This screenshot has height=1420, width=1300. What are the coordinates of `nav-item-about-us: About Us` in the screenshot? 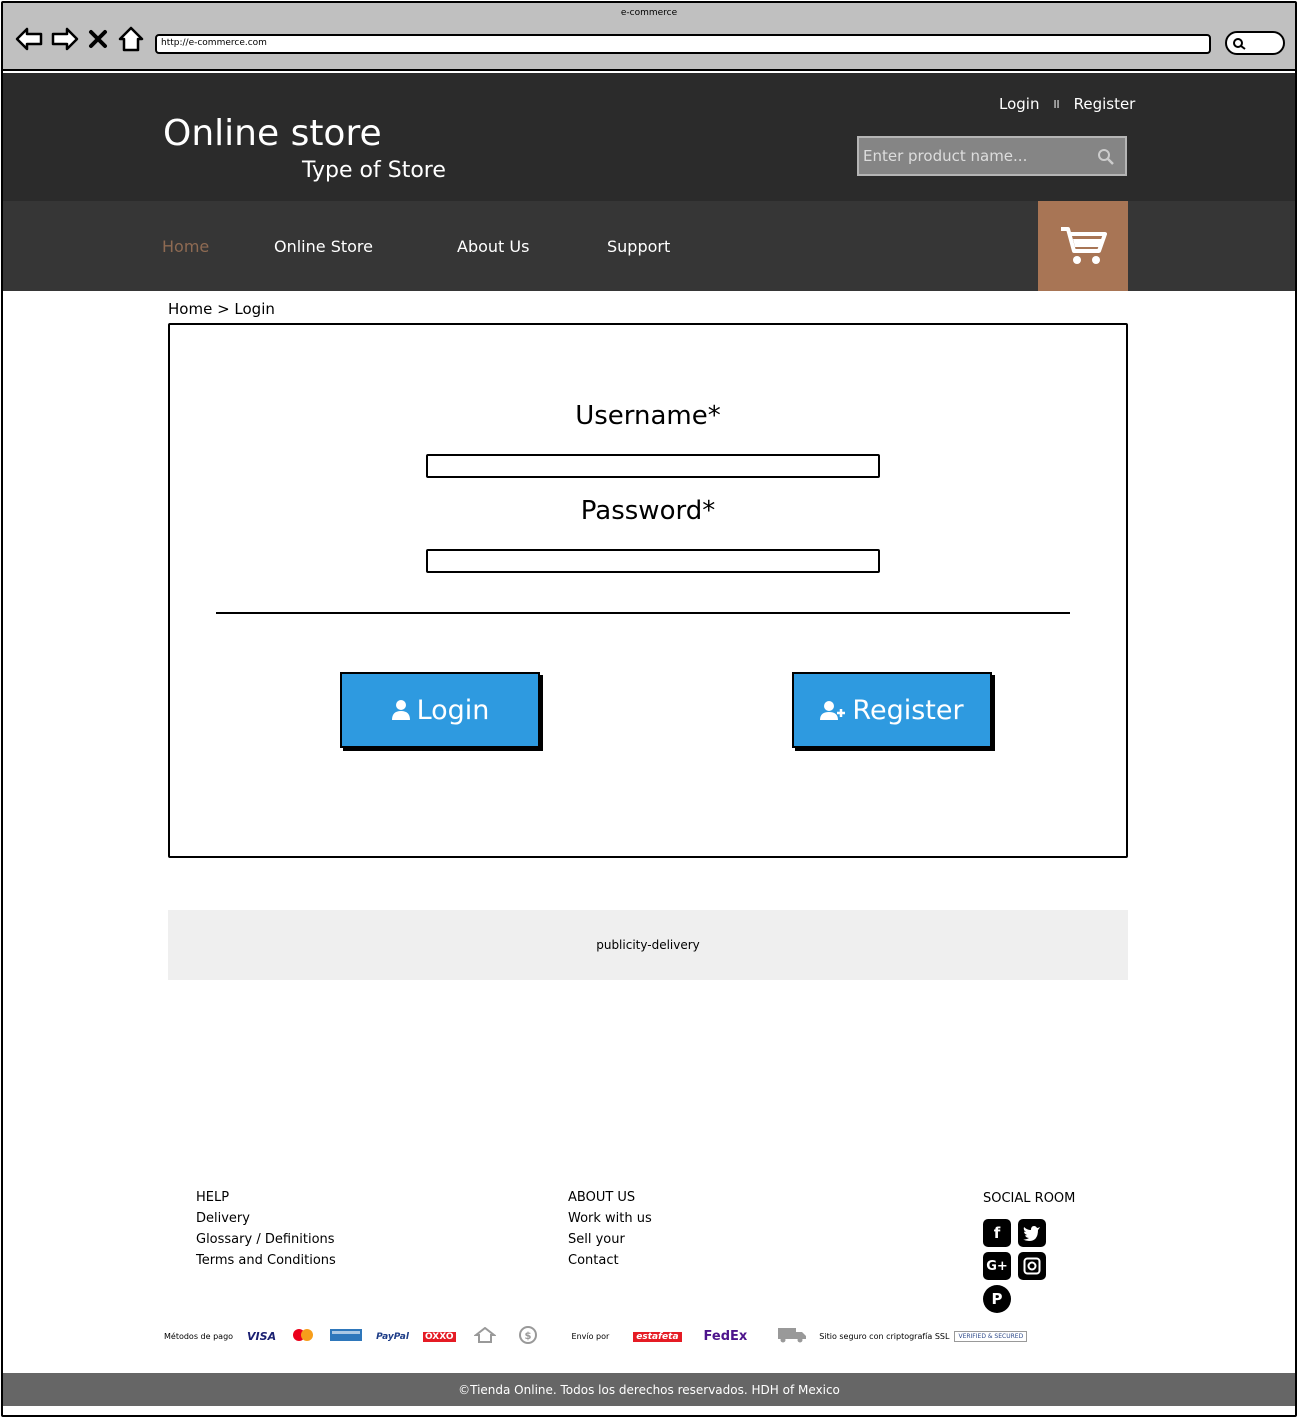 It's located at (493, 246).